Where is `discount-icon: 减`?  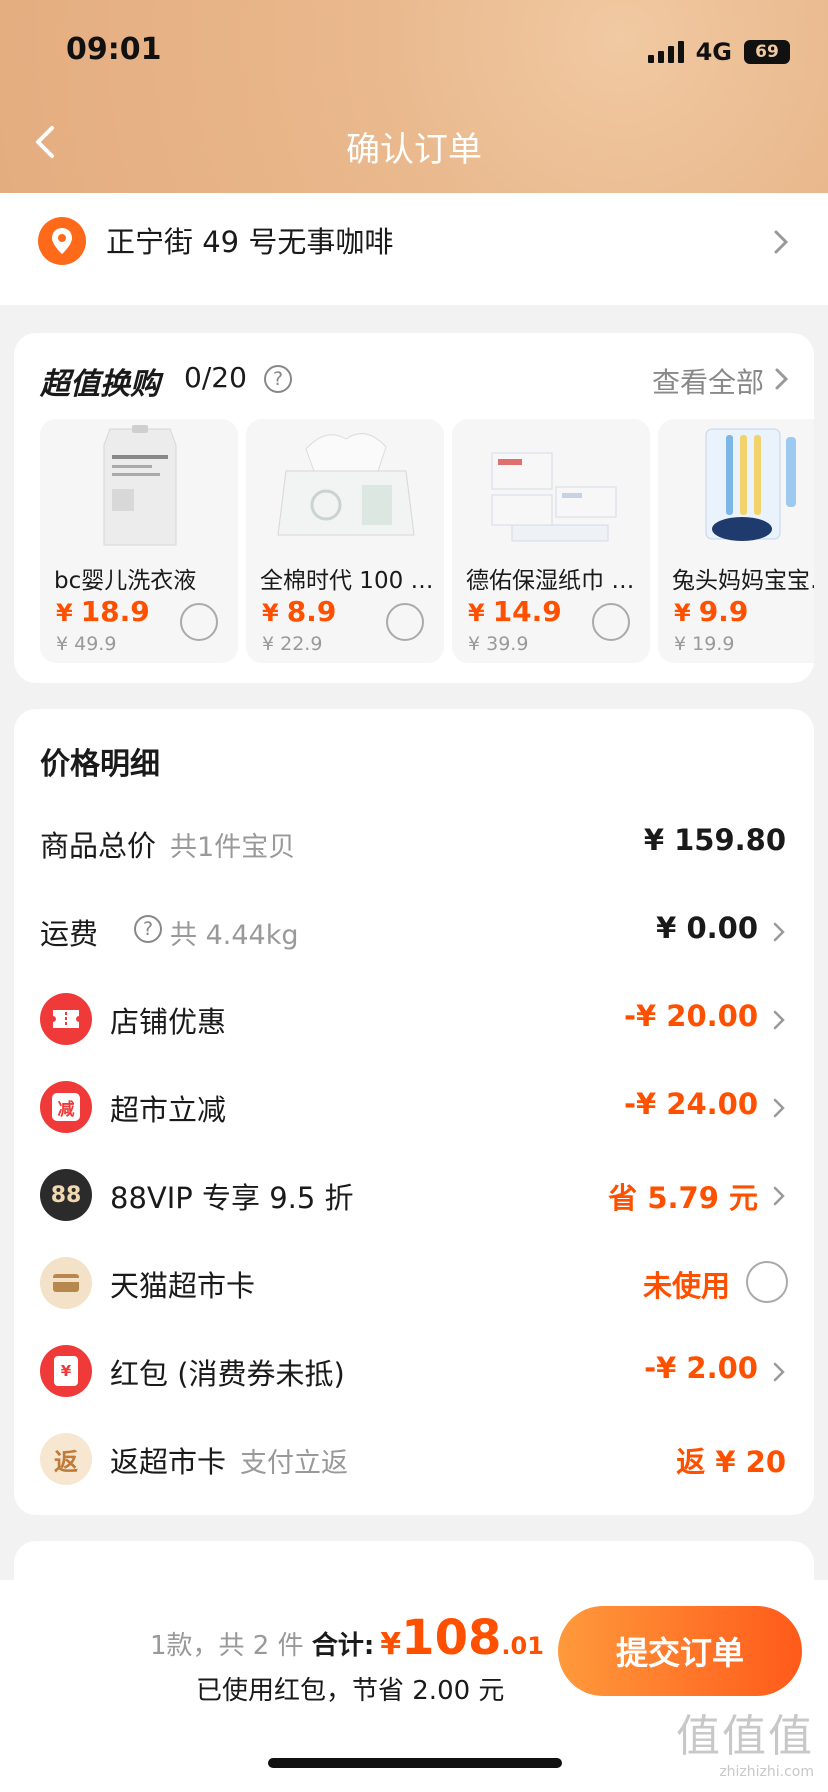 discount-icon: 减 is located at coordinates (66, 1107).